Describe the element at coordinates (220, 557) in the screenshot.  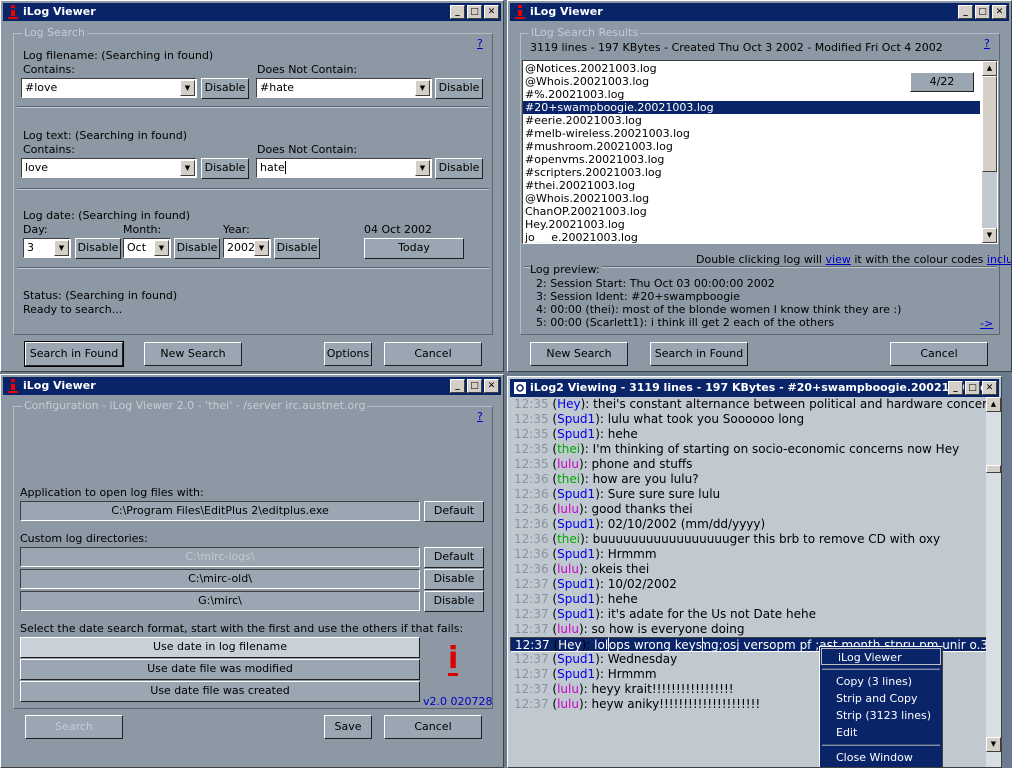
I see `log-dir-field-1: C:\mirc-logs\` at that location.